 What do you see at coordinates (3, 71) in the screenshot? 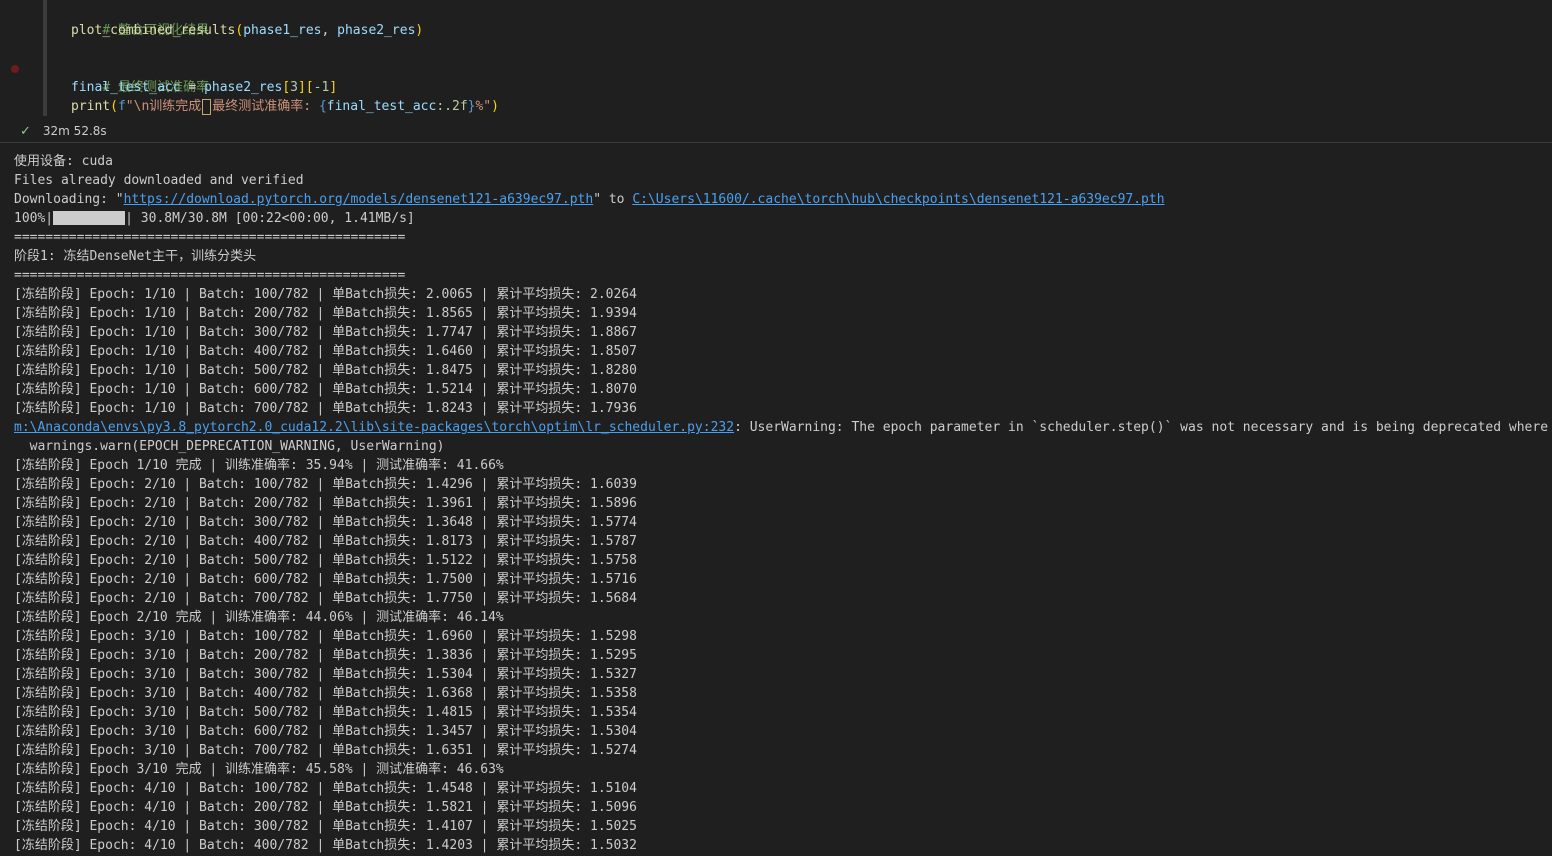
I see `cell-focus-indicator` at bounding box center [3, 71].